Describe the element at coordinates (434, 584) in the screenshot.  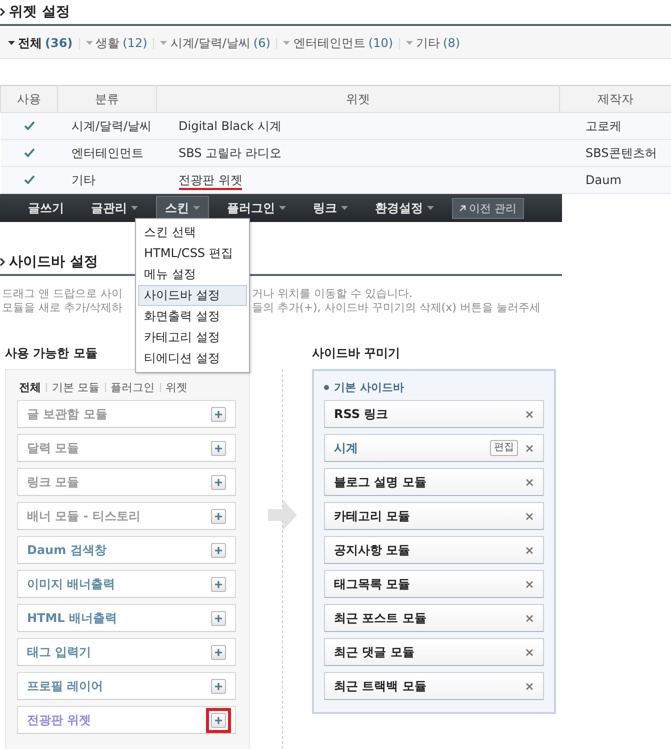
I see `sidebar-module: 태그목록 모듈` at that location.